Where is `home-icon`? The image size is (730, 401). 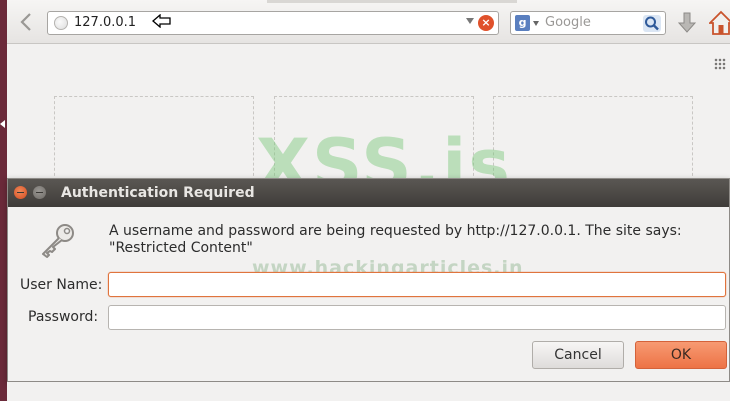
home-icon is located at coordinates (719, 23).